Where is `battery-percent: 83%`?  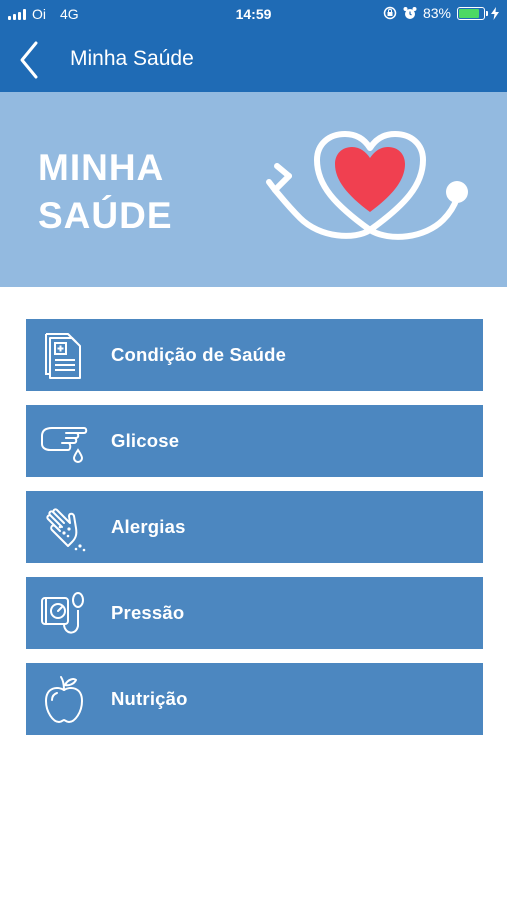 battery-percent: 83% is located at coordinates (436, 13).